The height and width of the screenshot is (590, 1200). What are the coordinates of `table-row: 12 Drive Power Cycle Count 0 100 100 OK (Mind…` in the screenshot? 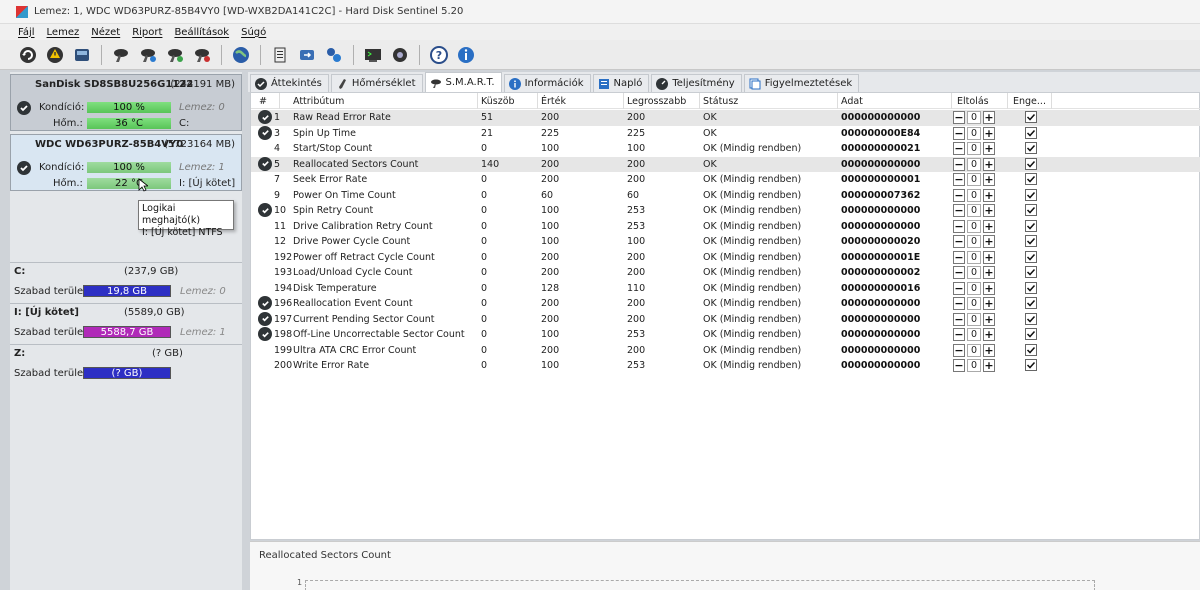 It's located at (725, 242).